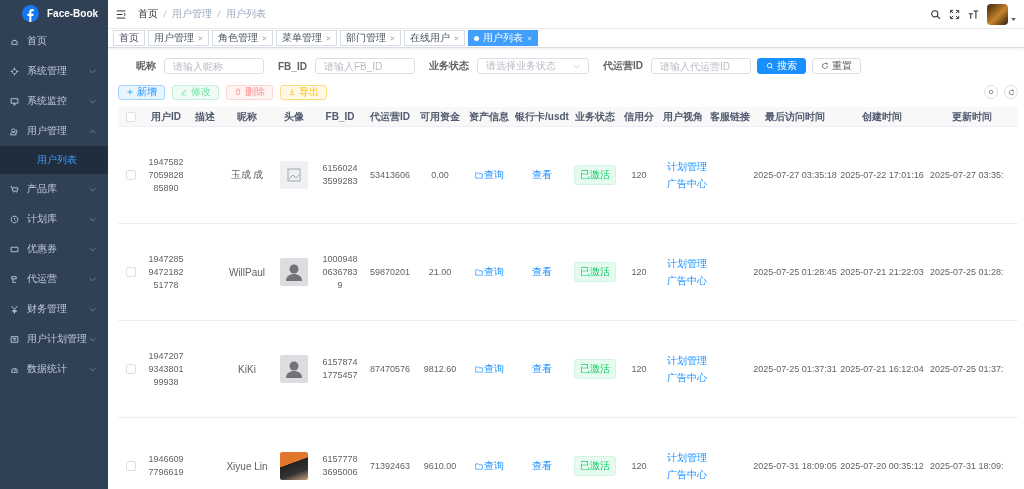  Describe the element at coordinates (247, 174) in the screenshot. I see `table-cell: 玉成 成` at that location.